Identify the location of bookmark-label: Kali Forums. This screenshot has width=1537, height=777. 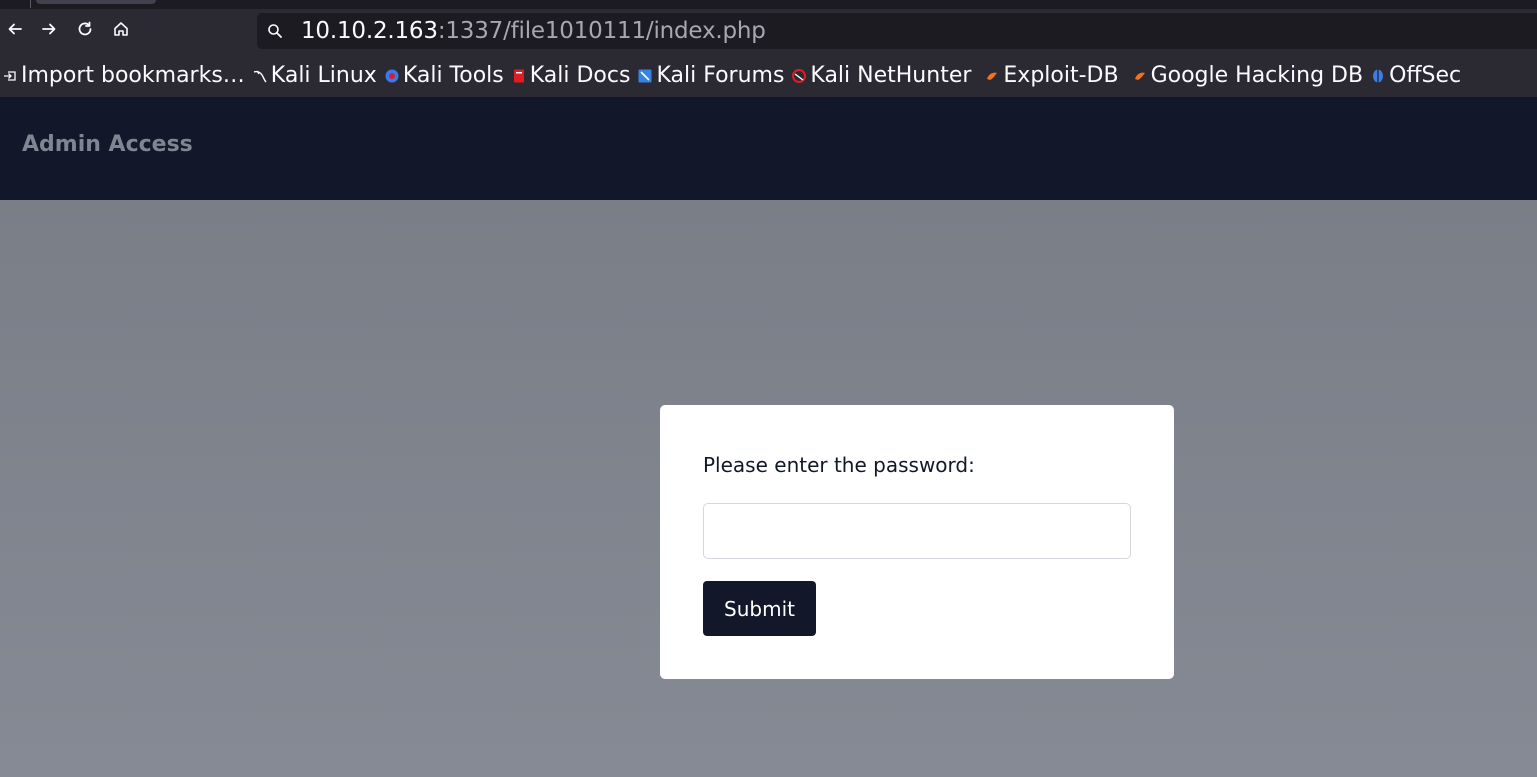
(720, 75).